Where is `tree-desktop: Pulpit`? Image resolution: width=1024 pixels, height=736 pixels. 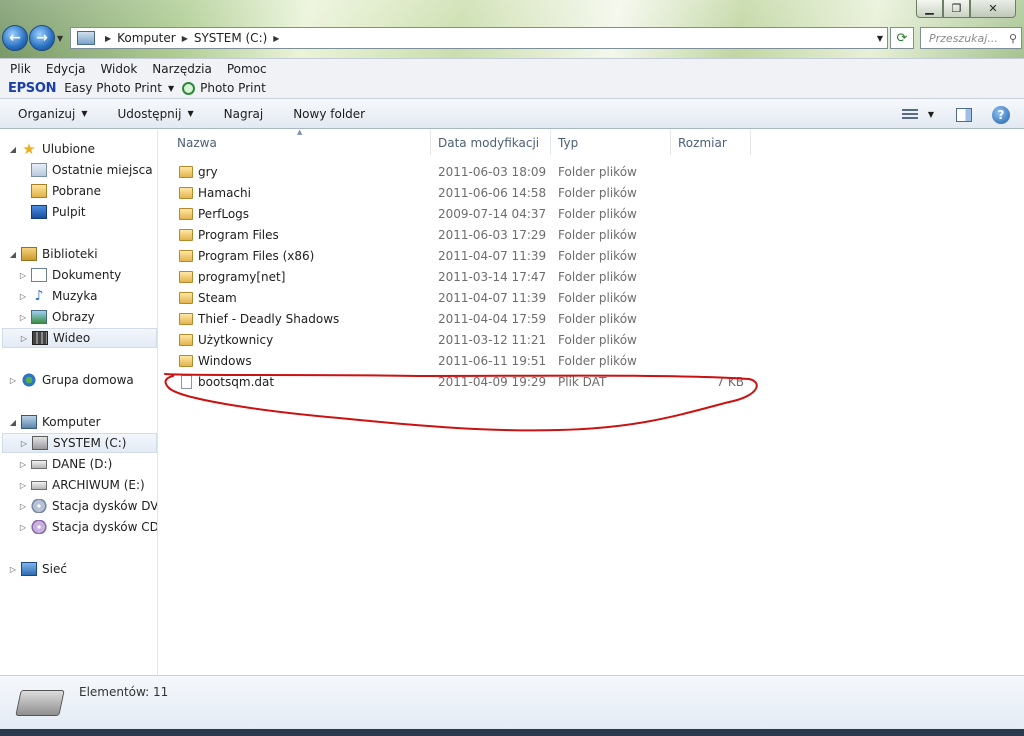
tree-desktop: Pulpit is located at coordinates (52, 212).